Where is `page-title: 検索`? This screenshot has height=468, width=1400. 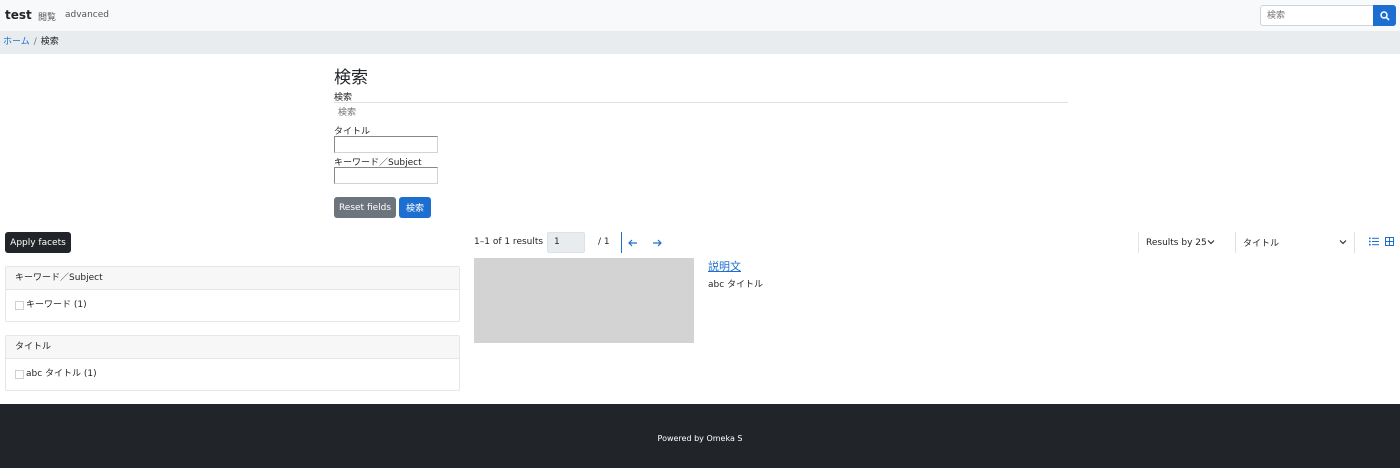
page-title: 検索 is located at coordinates (351, 78).